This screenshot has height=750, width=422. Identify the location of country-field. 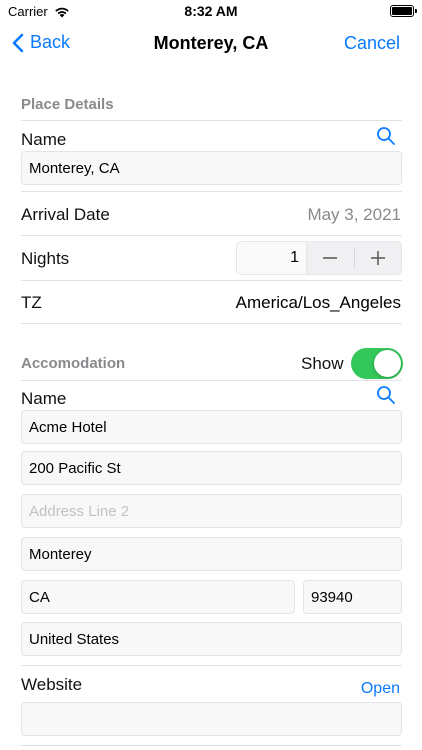
(211, 639).